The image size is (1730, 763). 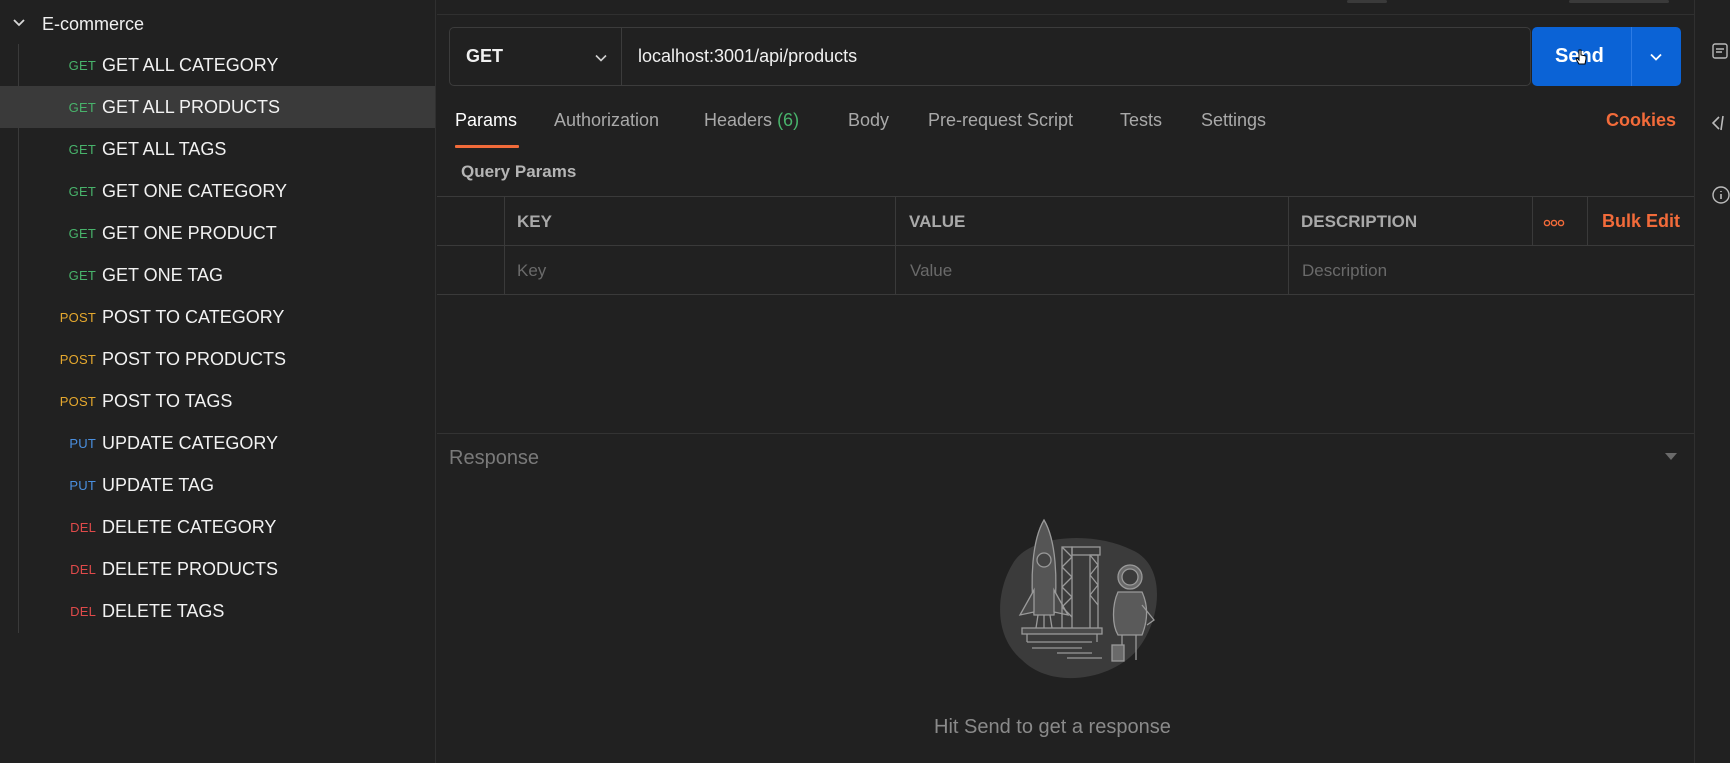 What do you see at coordinates (191, 107) in the screenshot?
I see `request-label: GET ALL PRODUCTS` at bounding box center [191, 107].